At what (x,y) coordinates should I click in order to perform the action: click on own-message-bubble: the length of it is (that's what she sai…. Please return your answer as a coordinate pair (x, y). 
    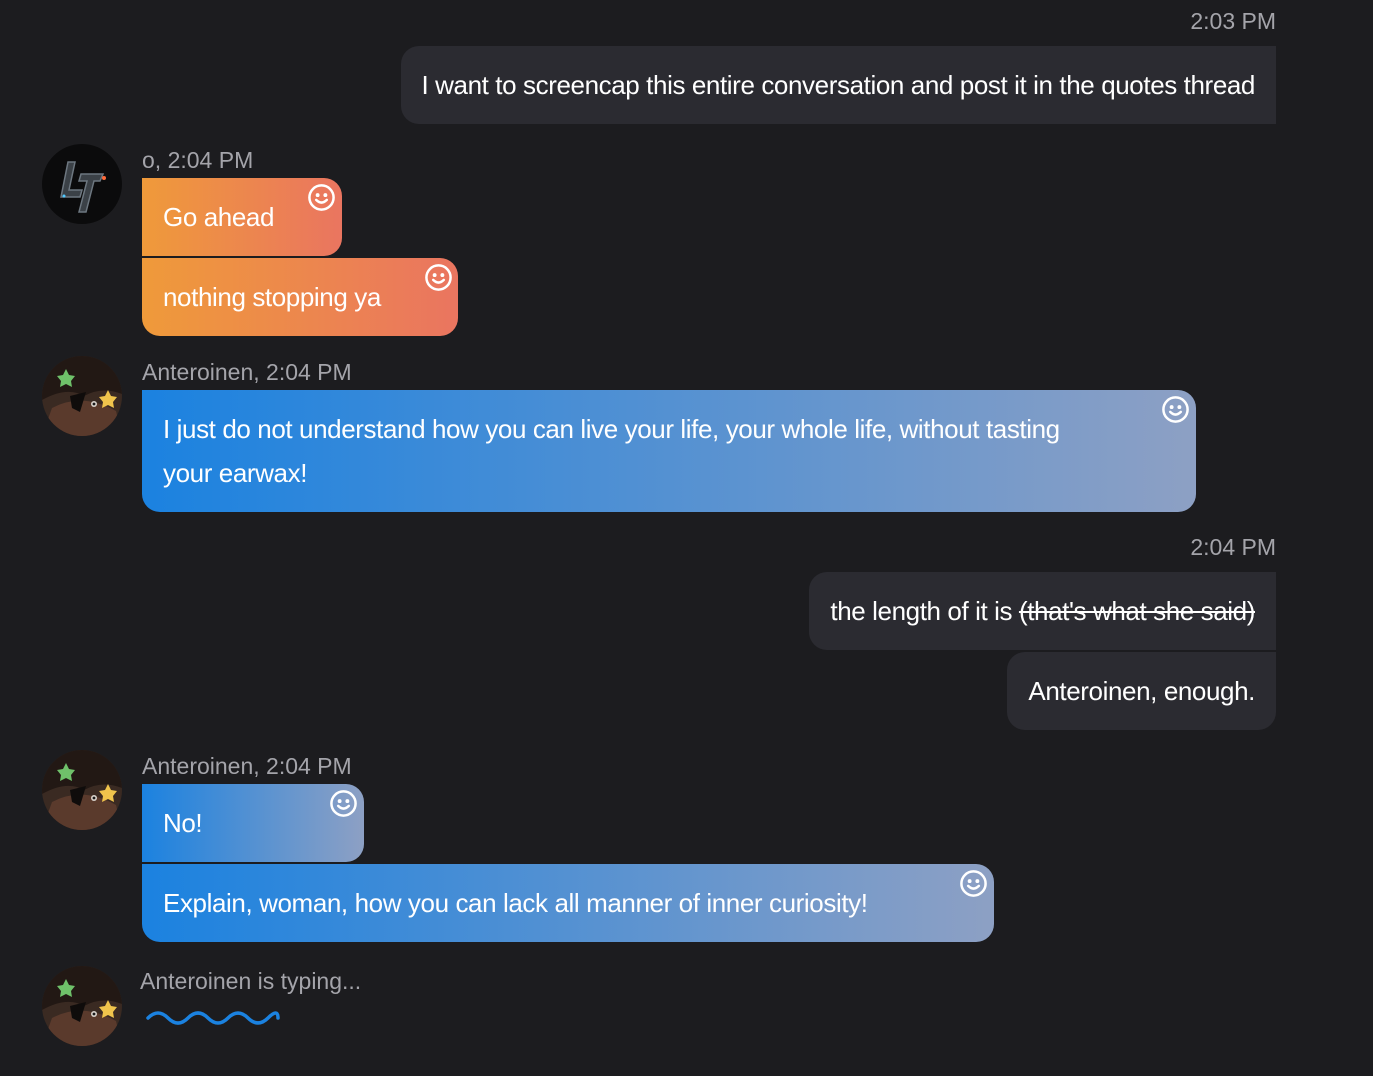
    Looking at the image, I should click on (1042, 611).